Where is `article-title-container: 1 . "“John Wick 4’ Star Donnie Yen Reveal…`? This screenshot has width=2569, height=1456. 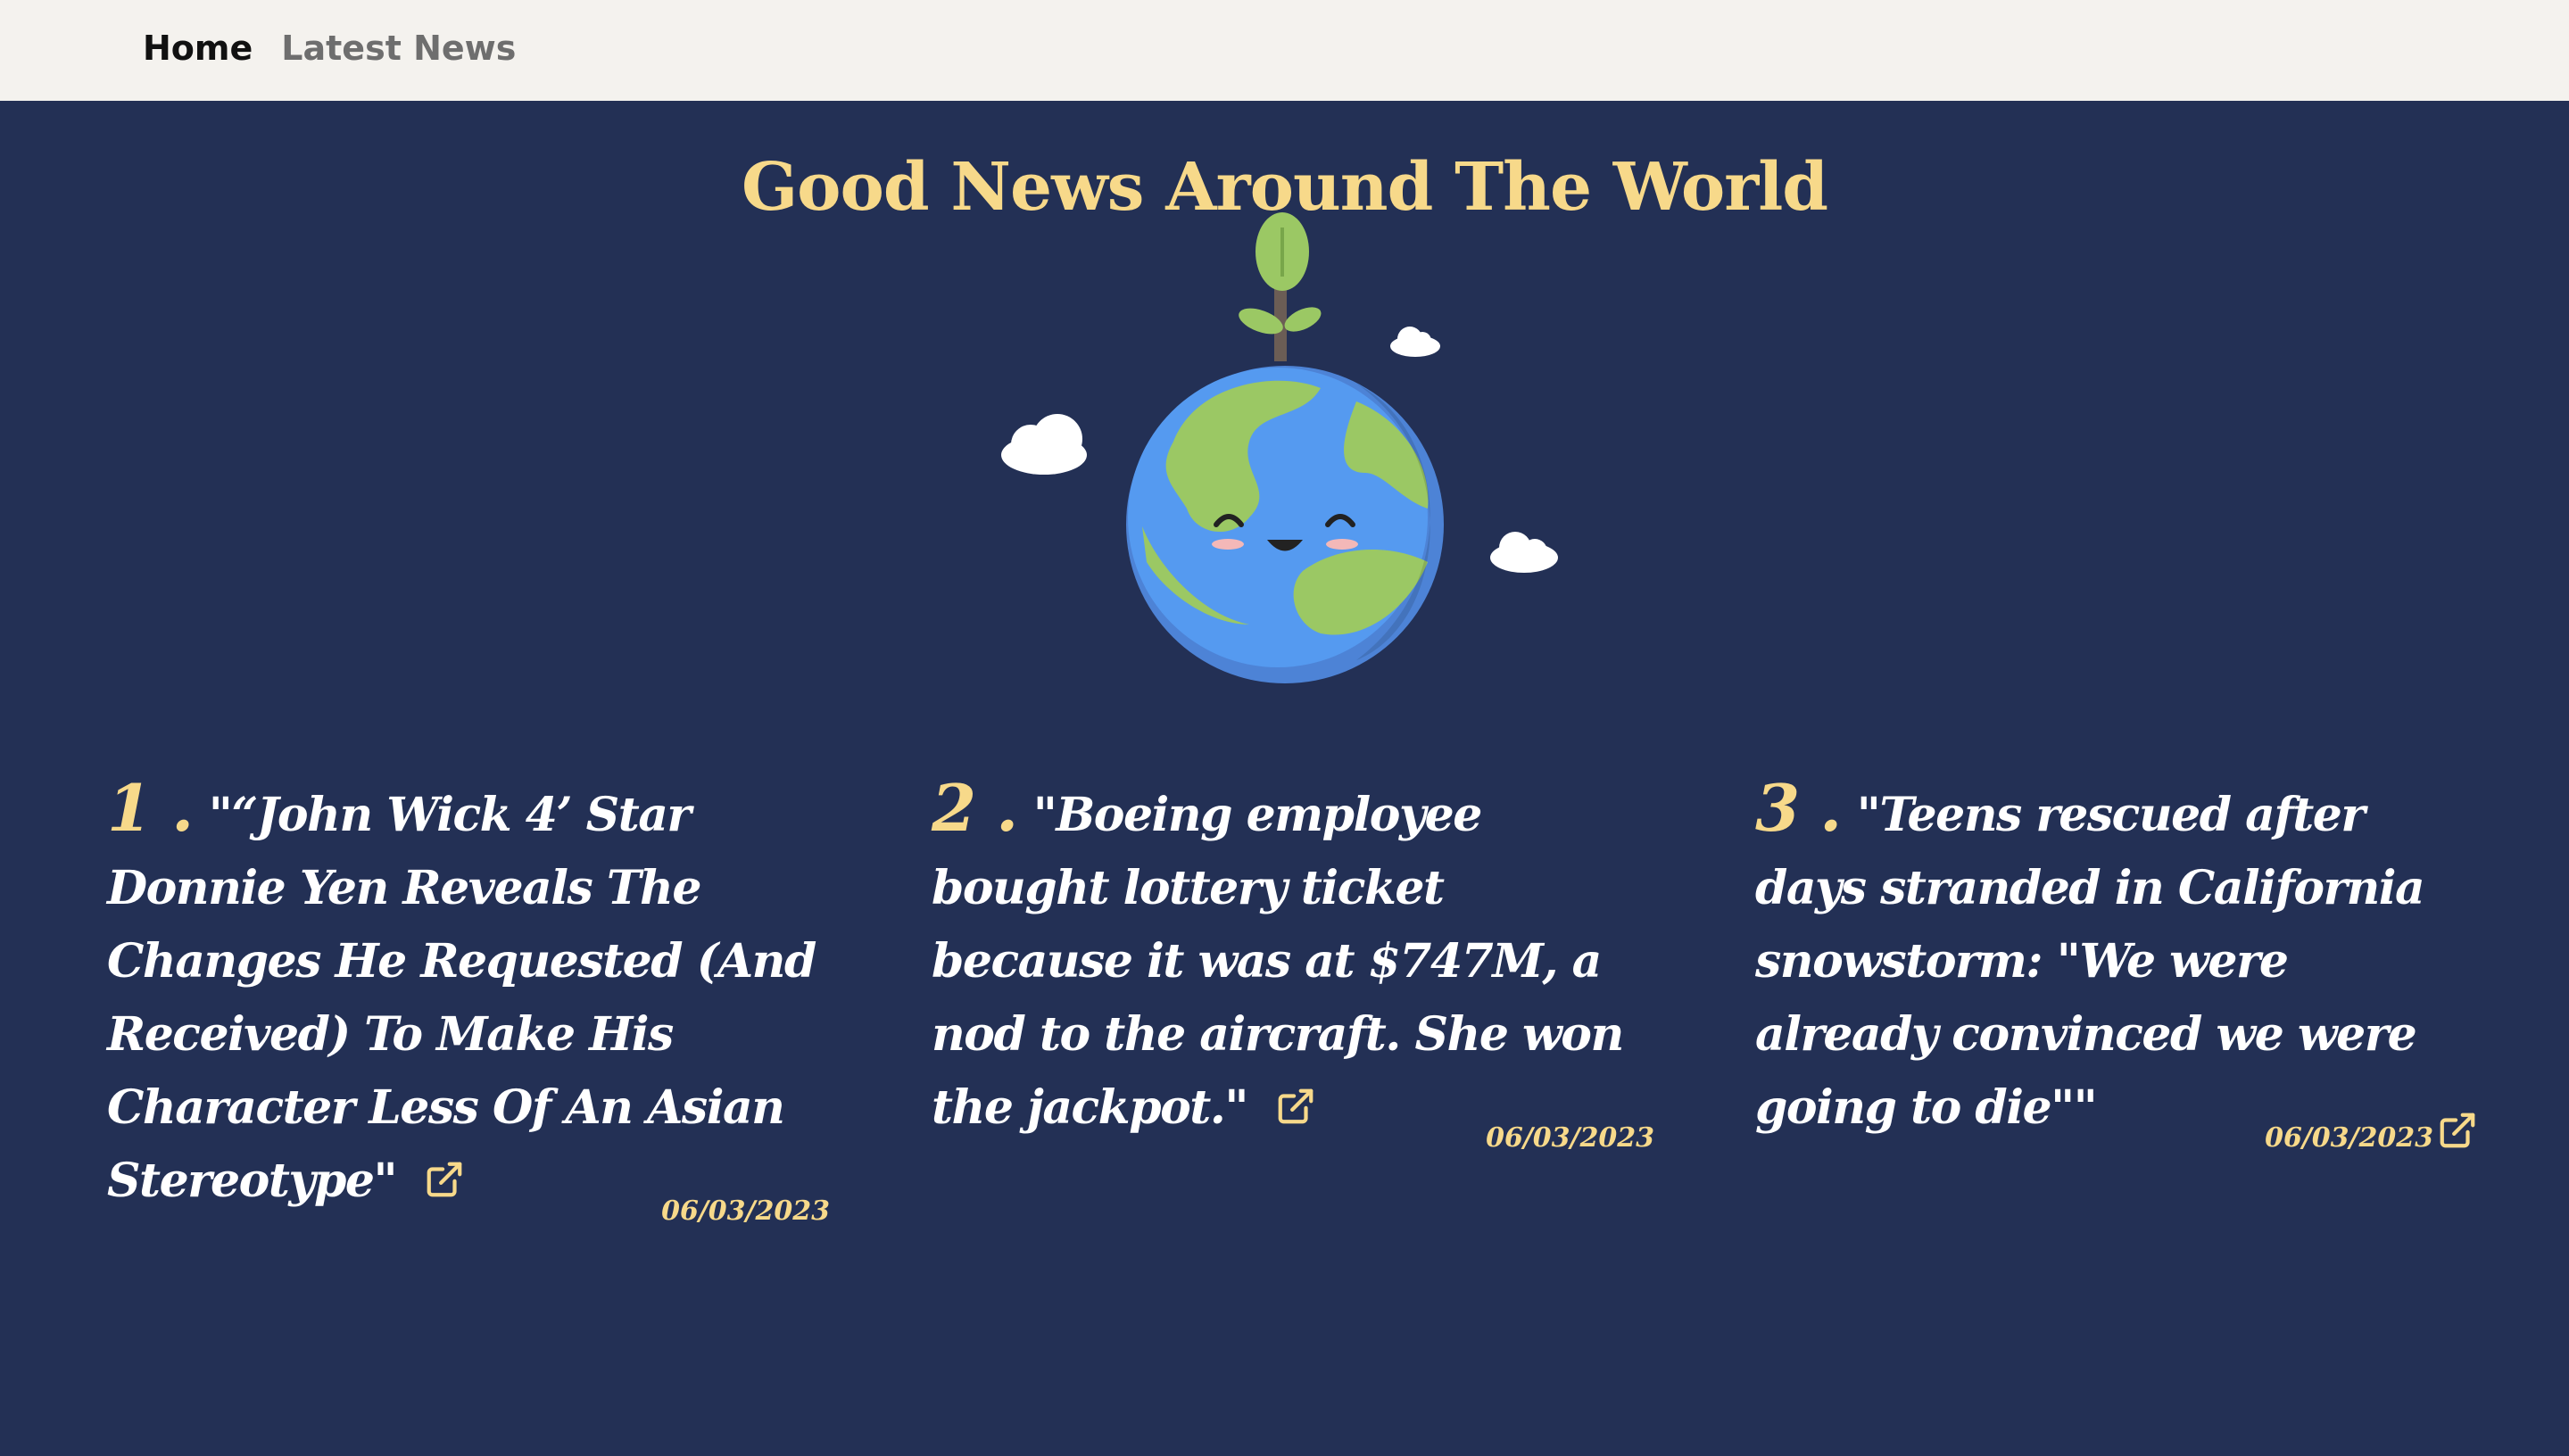
article-title-container: 1 . "“John Wick 4’ Star Donnie Yen Reveal… is located at coordinates (469, 999).